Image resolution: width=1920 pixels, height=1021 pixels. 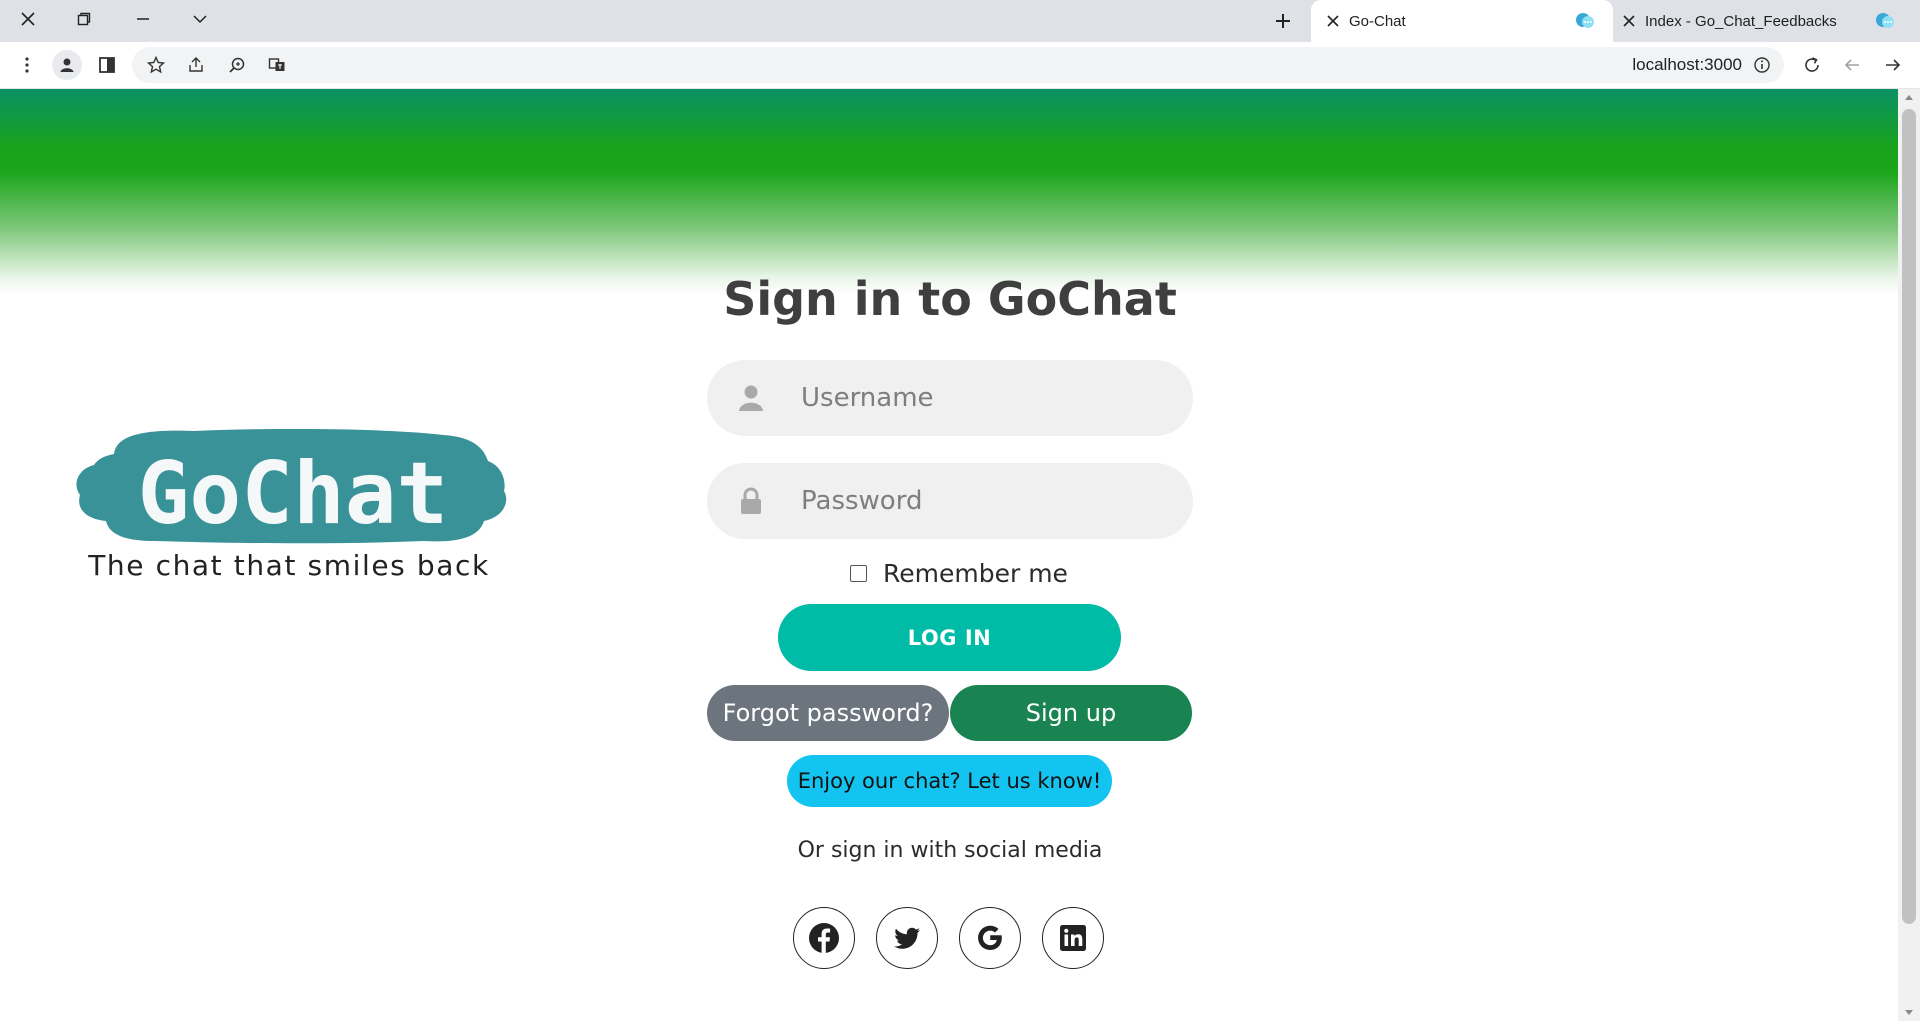 I want to click on logo-cloud-badge: GoChat, so click(x=291, y=486).